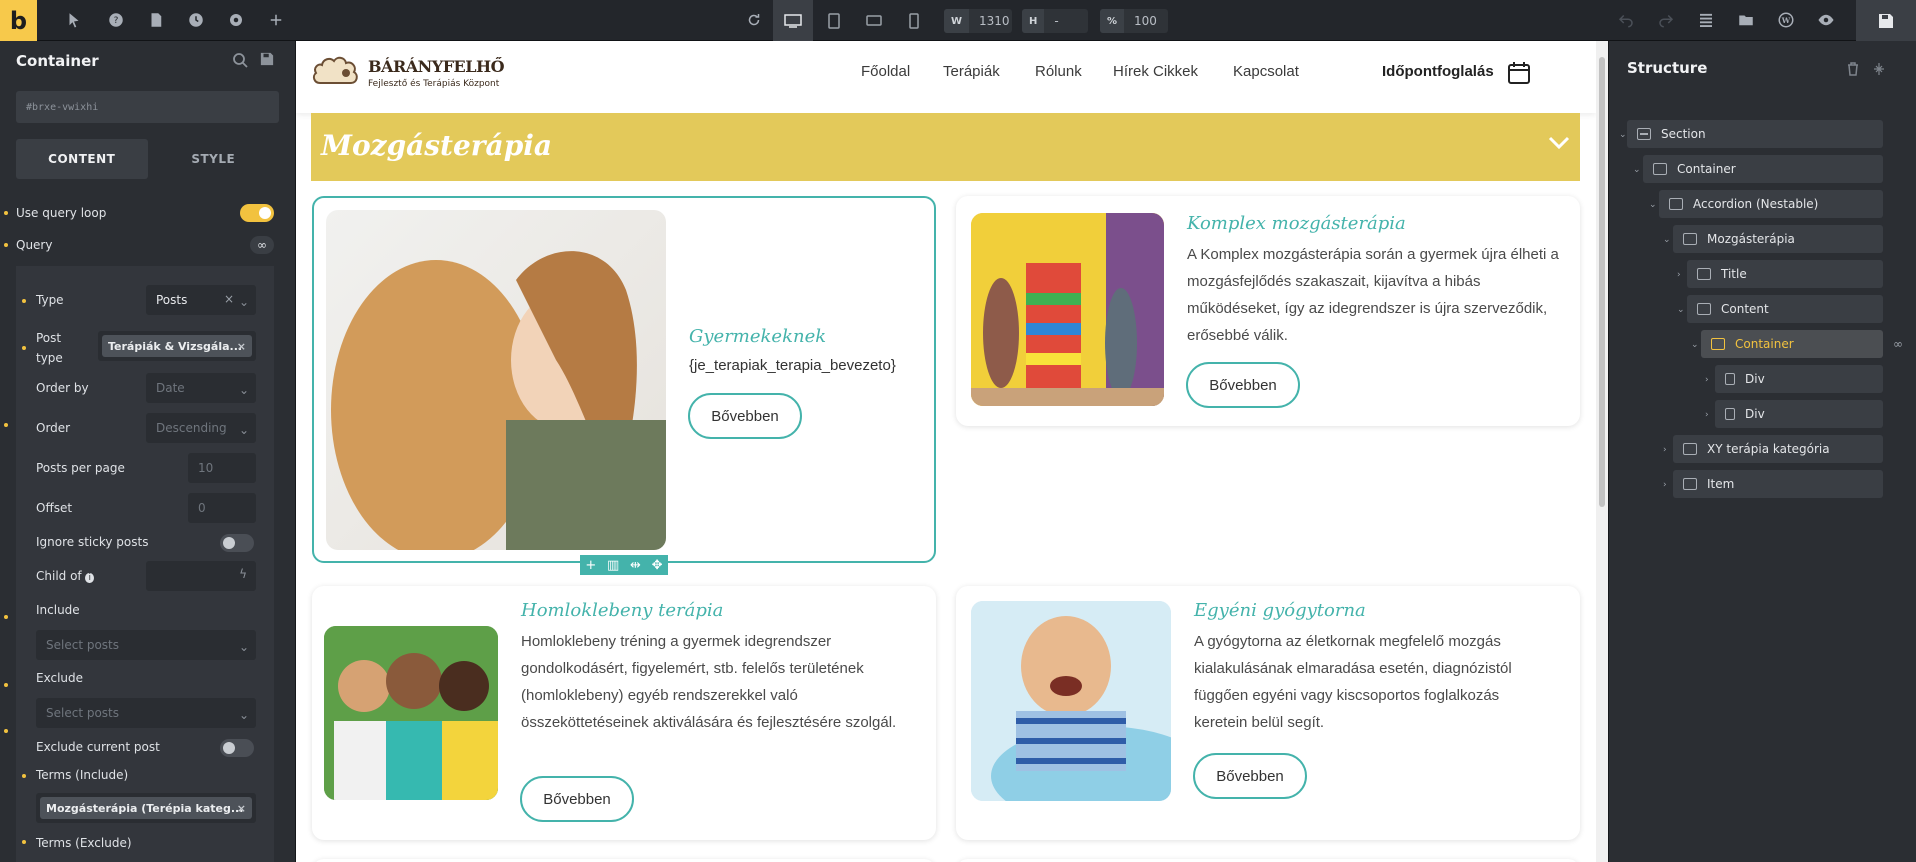 This screenshot has width=1916, height=862. I want to click on canvas-scrollbar, so click(1602, 451).